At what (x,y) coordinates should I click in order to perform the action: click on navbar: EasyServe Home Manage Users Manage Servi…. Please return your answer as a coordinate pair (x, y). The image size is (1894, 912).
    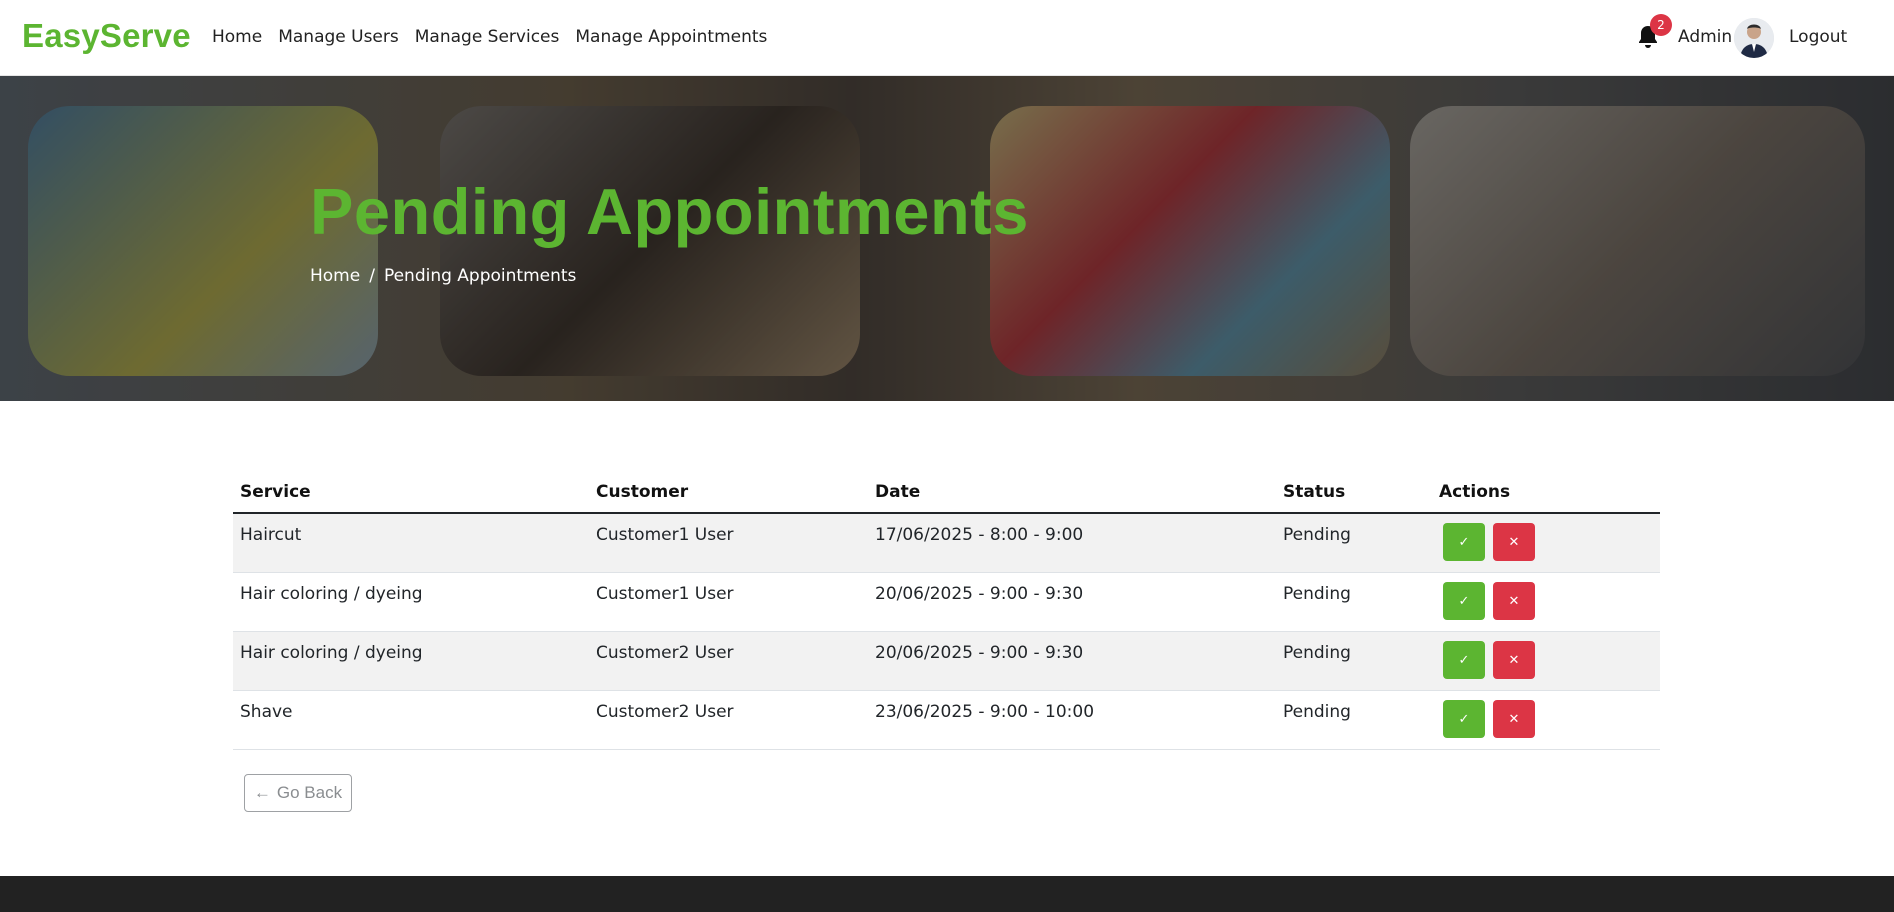
    Looking at the image, I should click on (947, 38).